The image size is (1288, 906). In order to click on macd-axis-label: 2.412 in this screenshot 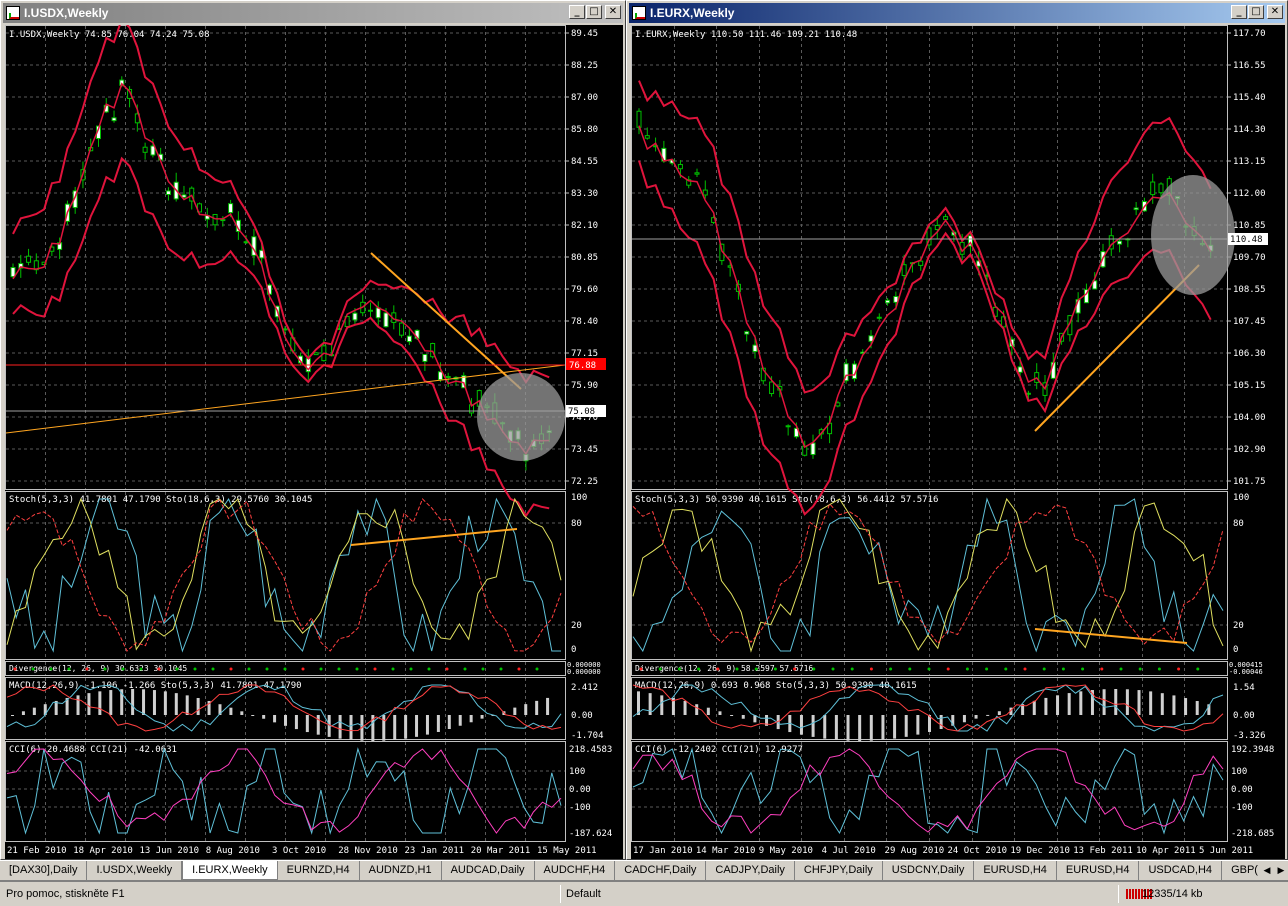, I will do `click(584, 688)`.